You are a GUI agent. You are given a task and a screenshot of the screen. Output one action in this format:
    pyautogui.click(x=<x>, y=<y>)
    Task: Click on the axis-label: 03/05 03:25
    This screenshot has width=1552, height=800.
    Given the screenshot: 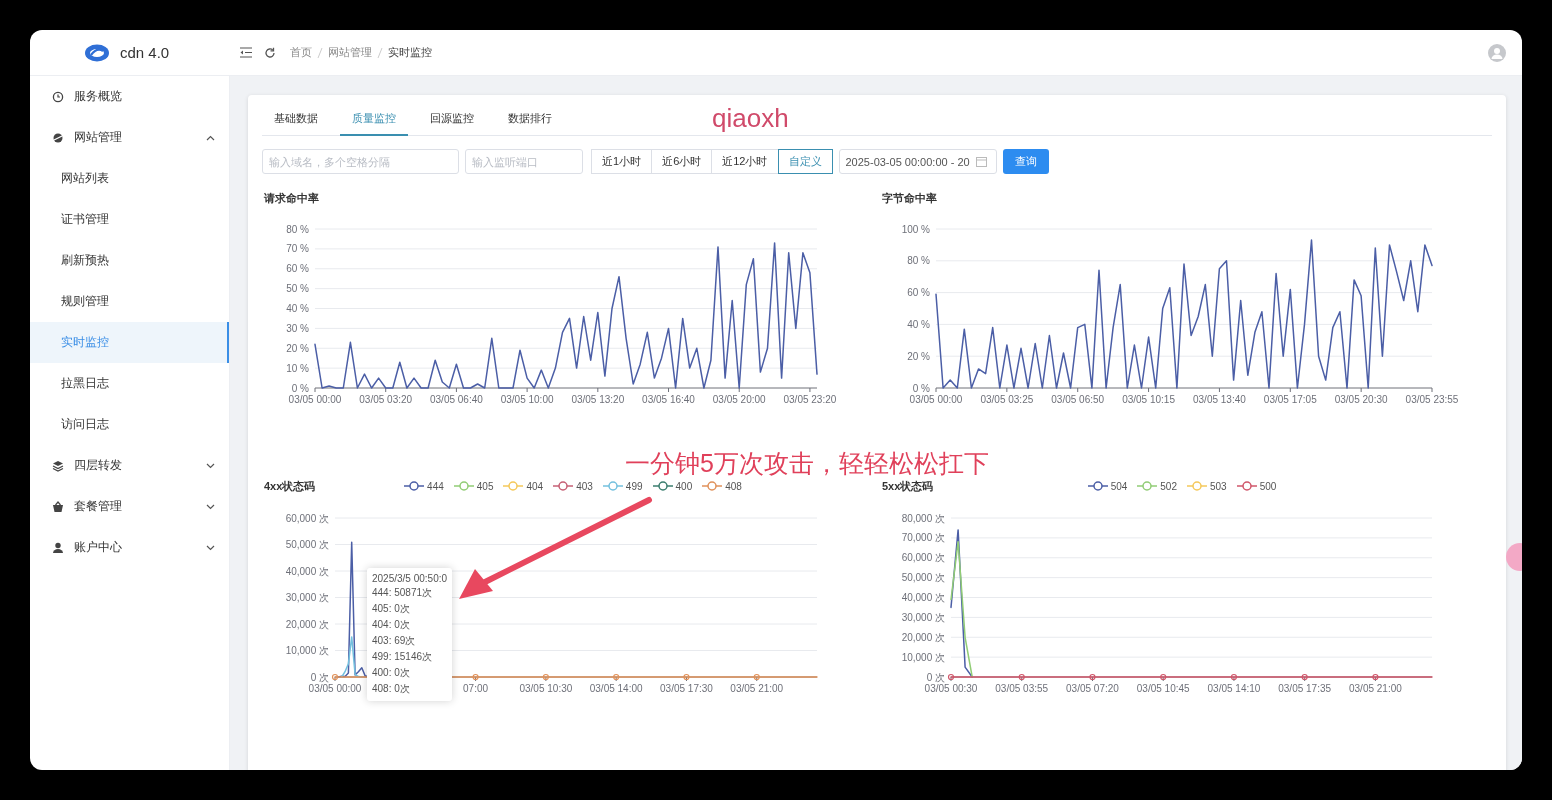 What is the action you would take?
    pyautogui.click(x=1007, y=399)
    